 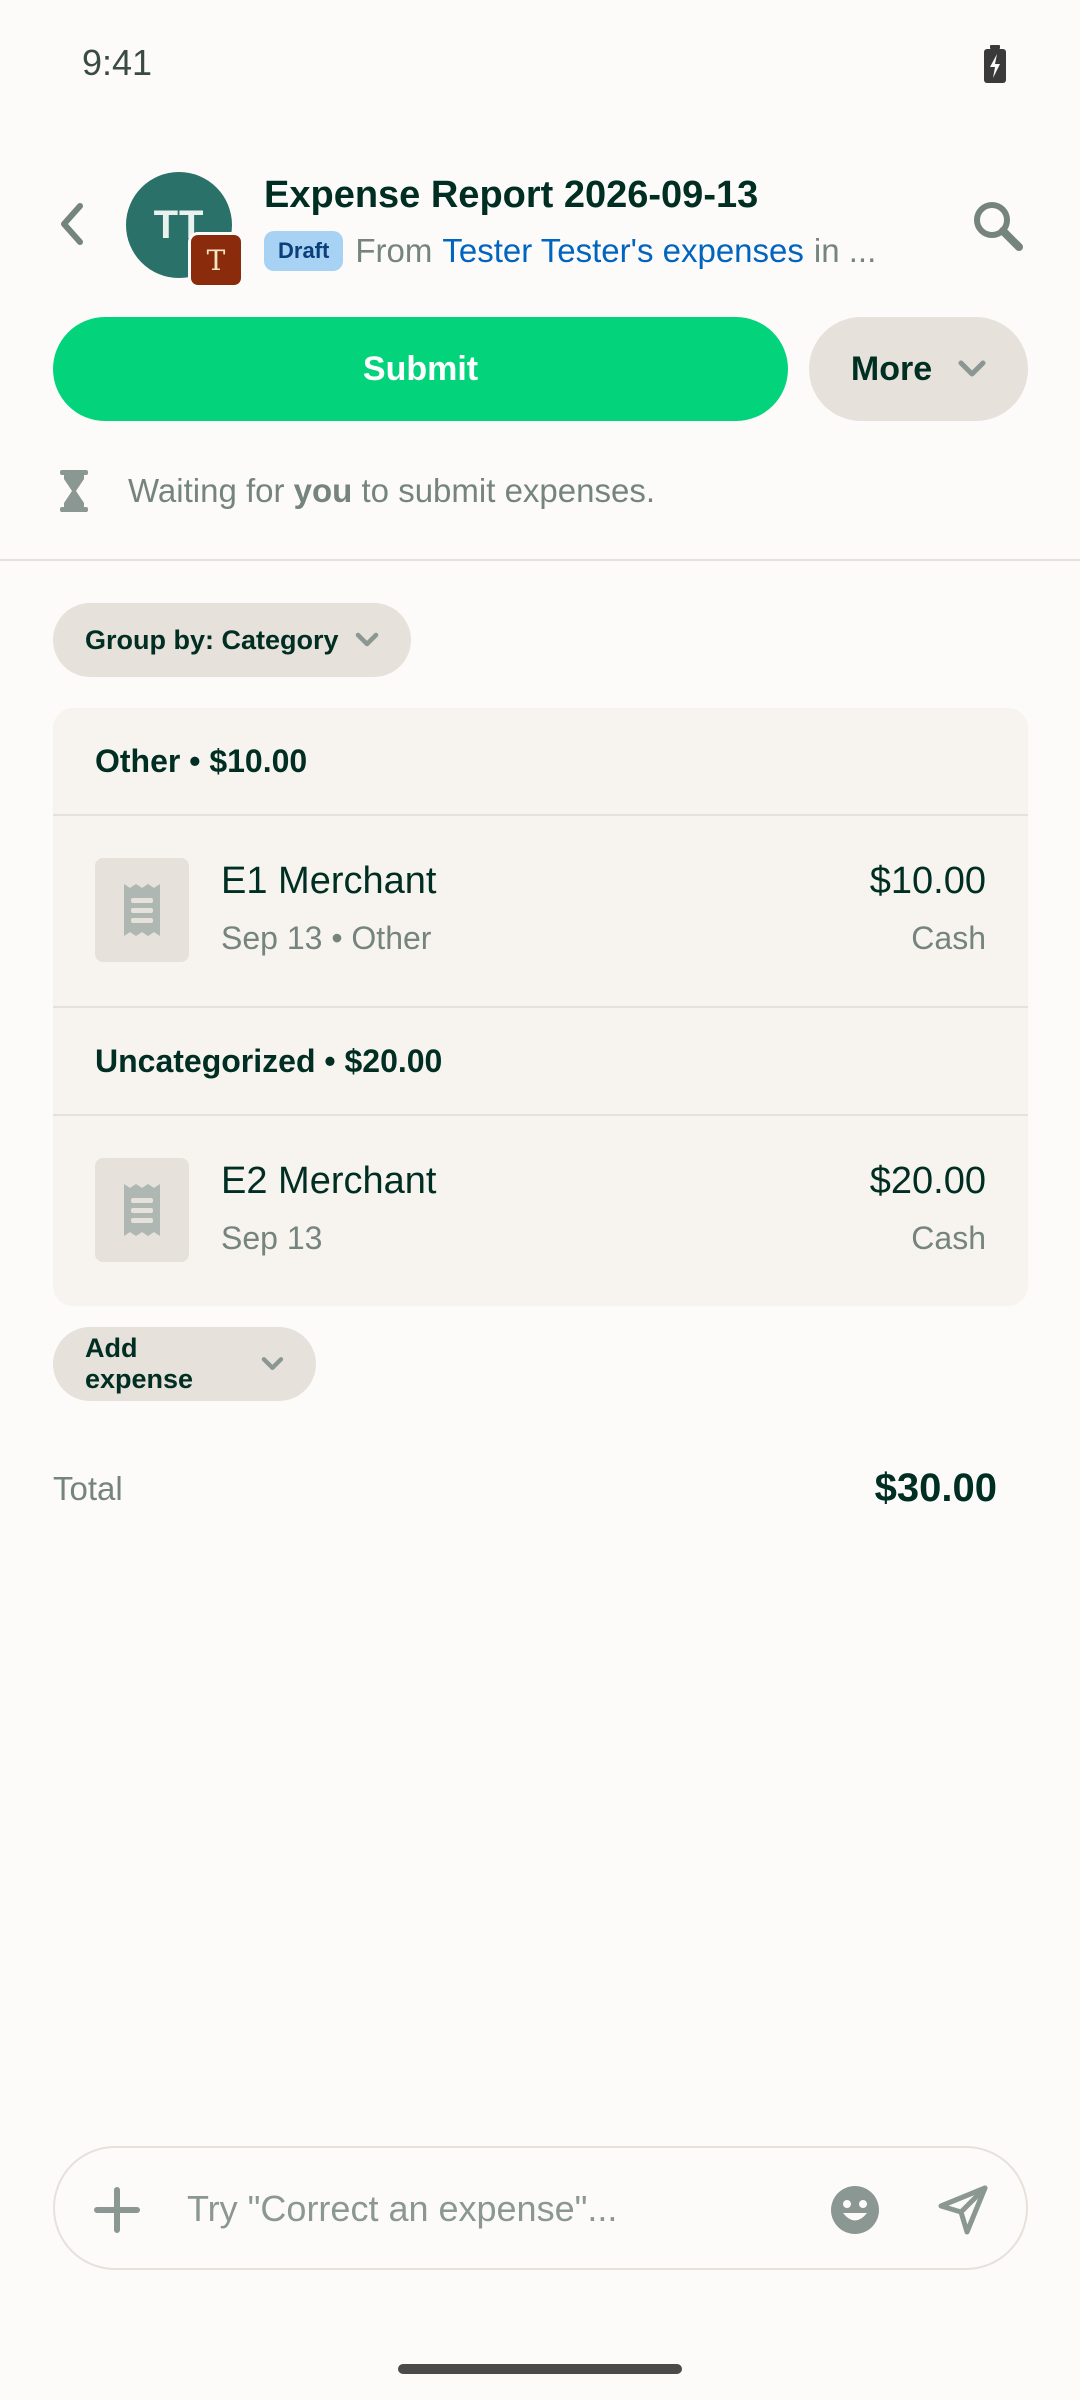 What do you see at coordinates (540, 911) in the screenshot?
I see `expense-row: E1 Merchant Sep 13 • Other $10.00 Cash` at bounding box center [540, 911].